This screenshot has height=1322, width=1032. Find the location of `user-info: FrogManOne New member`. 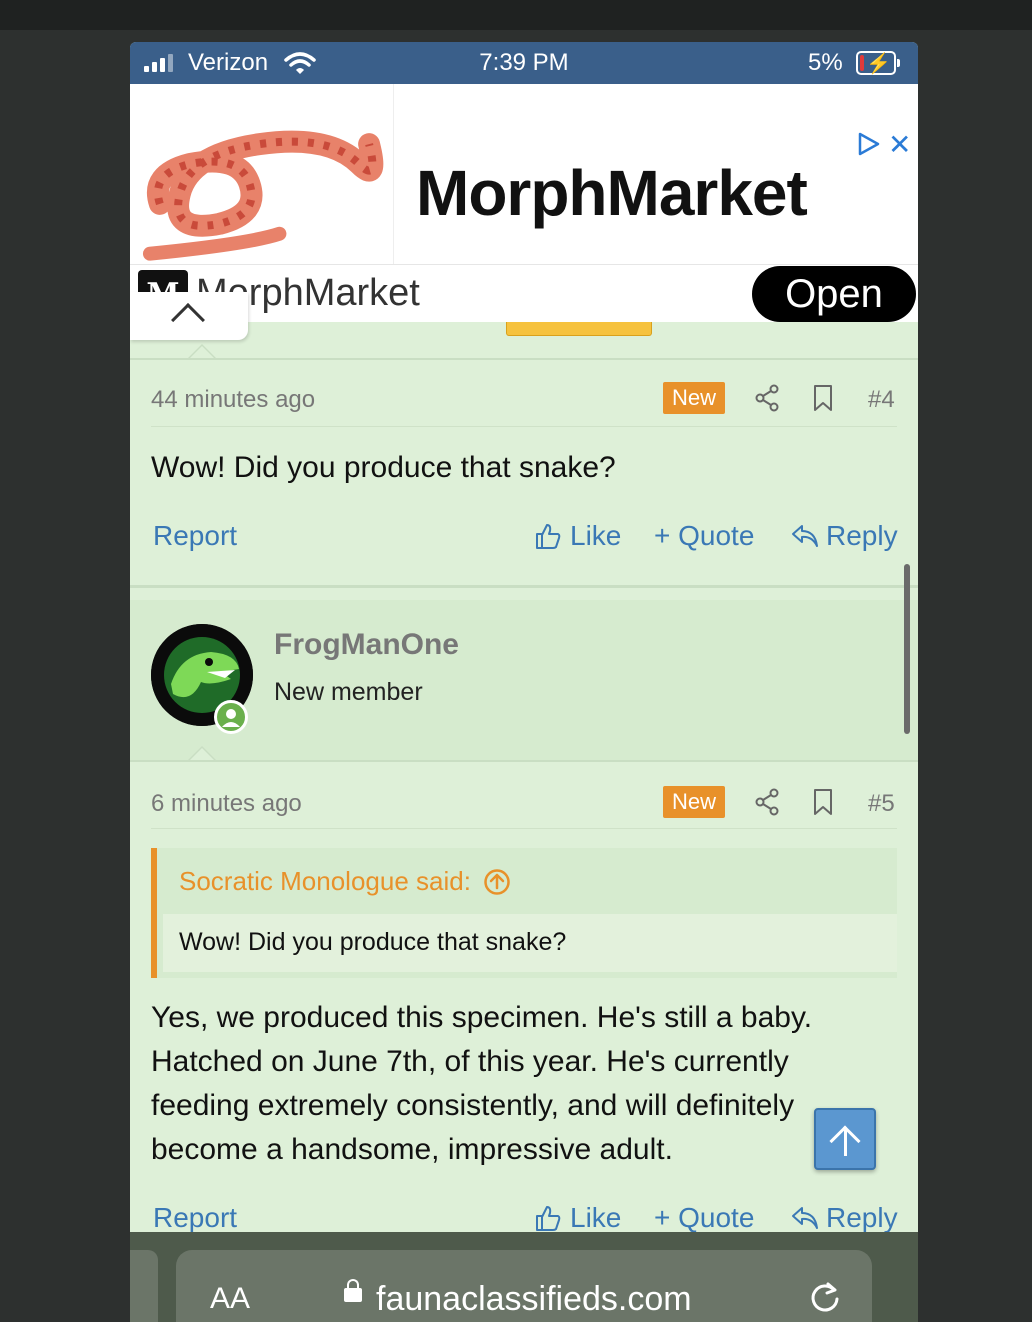

user-info: FrogManOne New member is located at coordinates (524, 680).